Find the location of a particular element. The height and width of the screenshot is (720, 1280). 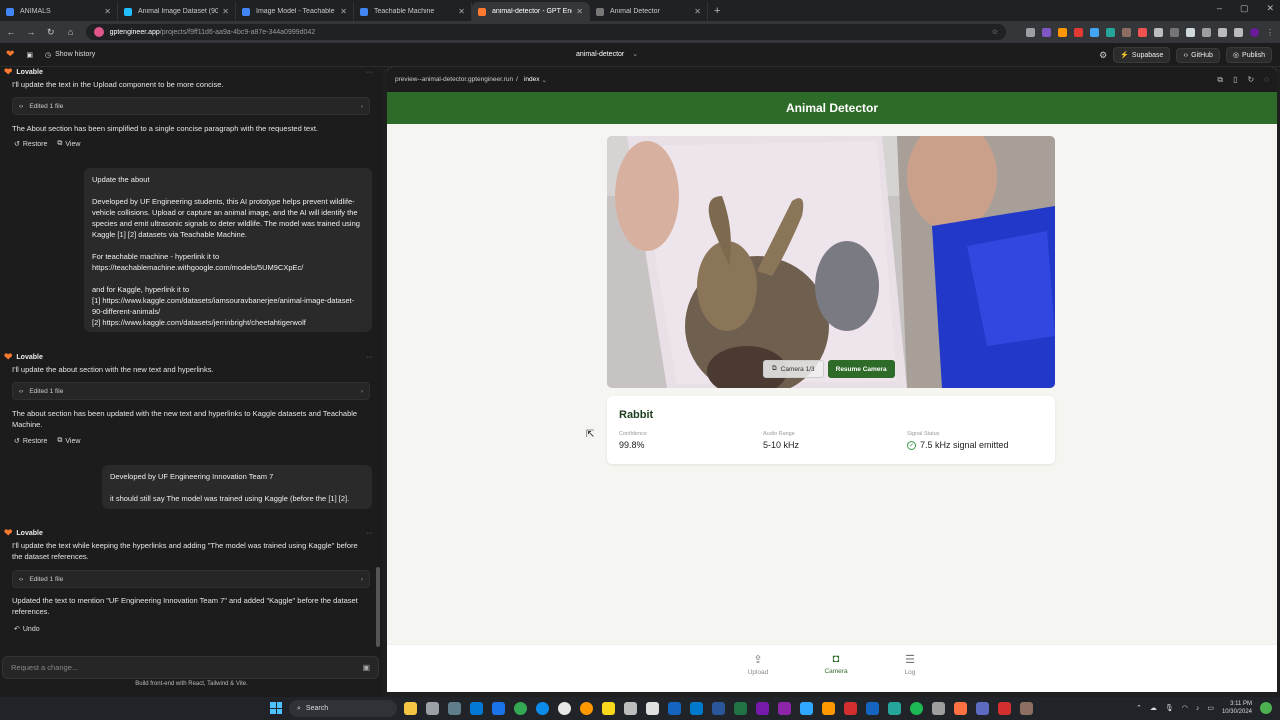

reload-icon: ↻ is located at coordinates (51, 32).